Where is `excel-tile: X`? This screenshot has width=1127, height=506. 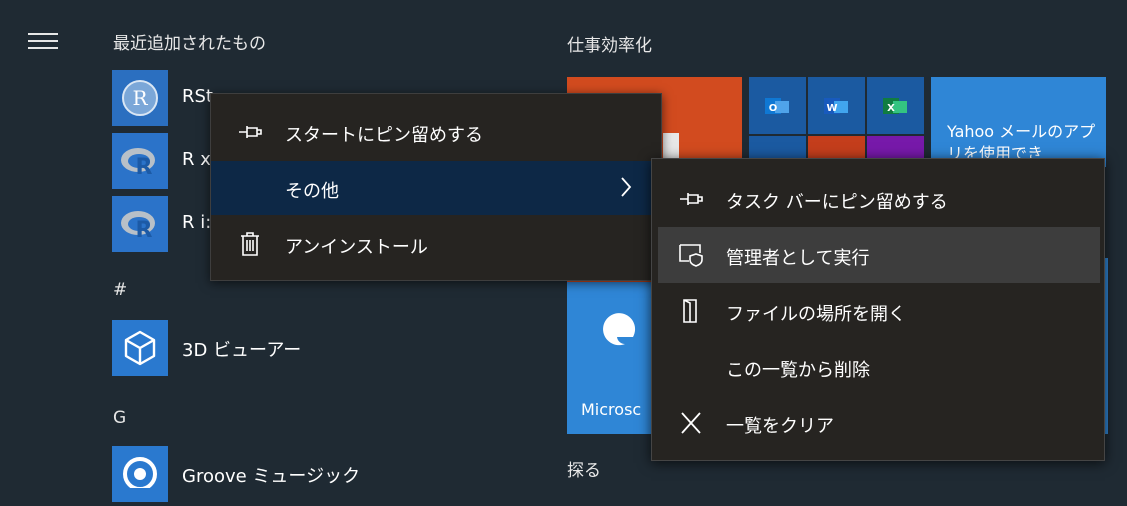
excel-tile: X is located at coordinates (895, 105).